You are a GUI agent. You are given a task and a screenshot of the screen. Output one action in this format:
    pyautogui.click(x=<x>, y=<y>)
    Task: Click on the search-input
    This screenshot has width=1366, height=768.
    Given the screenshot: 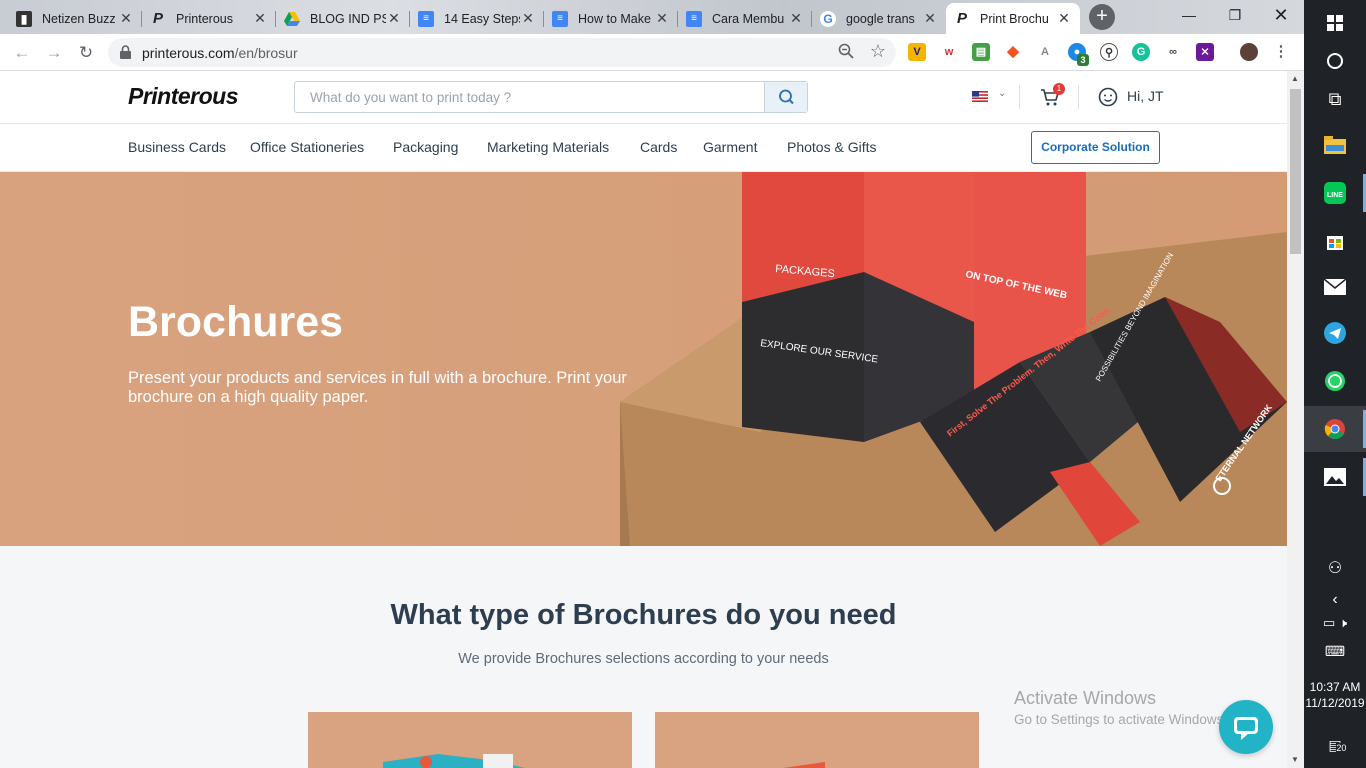 What is the action you would take?
    pyautogui.click(x=530, y=97)
    